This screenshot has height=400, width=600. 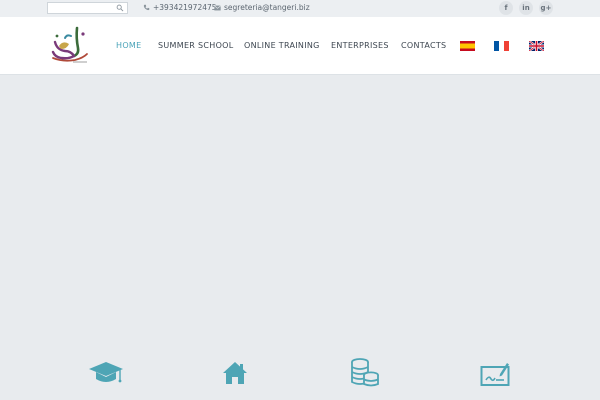 I want to click on coins-icon, so click(x=365, y=372).